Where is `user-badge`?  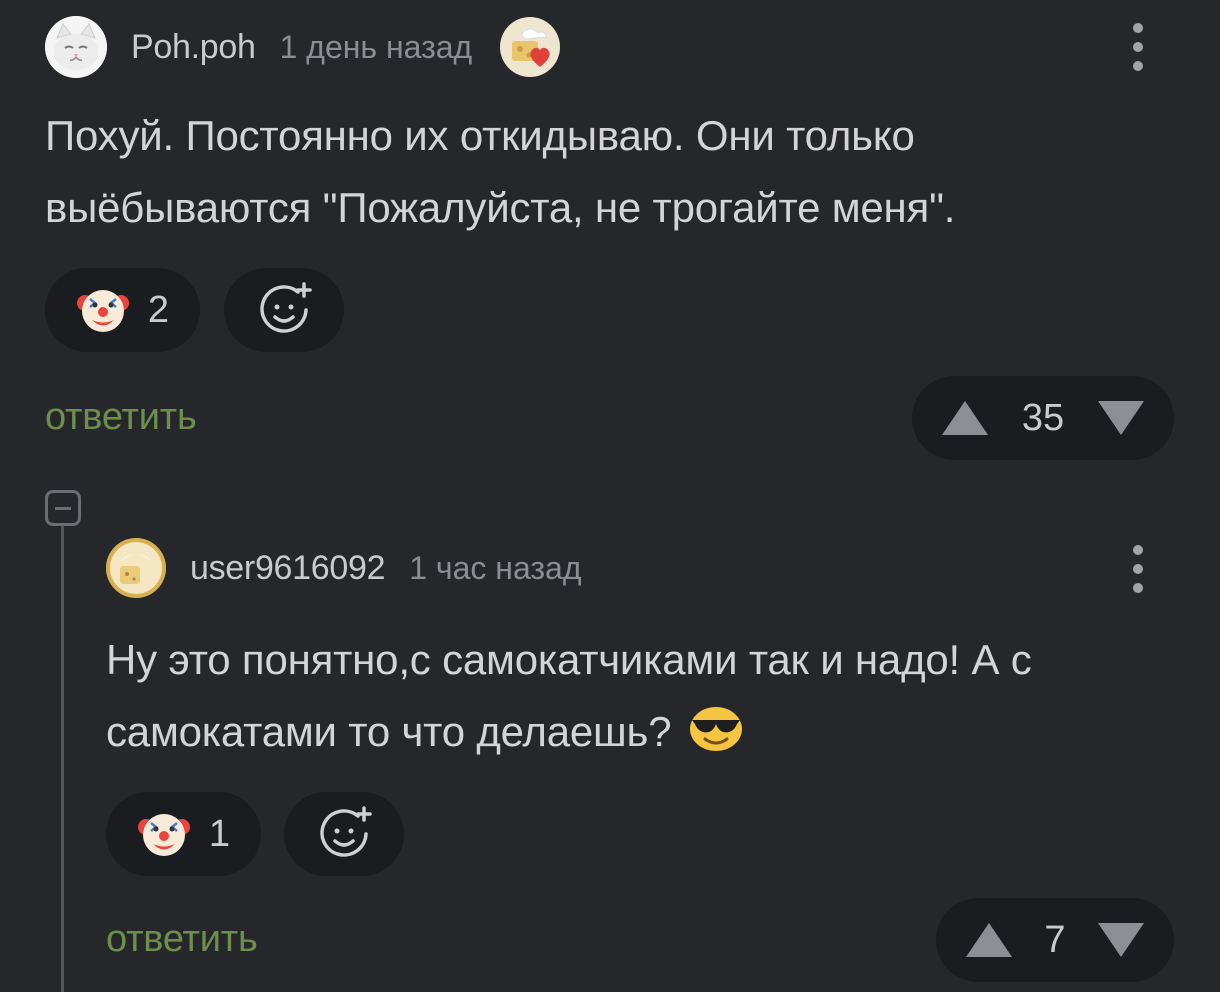 user-badge is located at coordinates (530, 47).